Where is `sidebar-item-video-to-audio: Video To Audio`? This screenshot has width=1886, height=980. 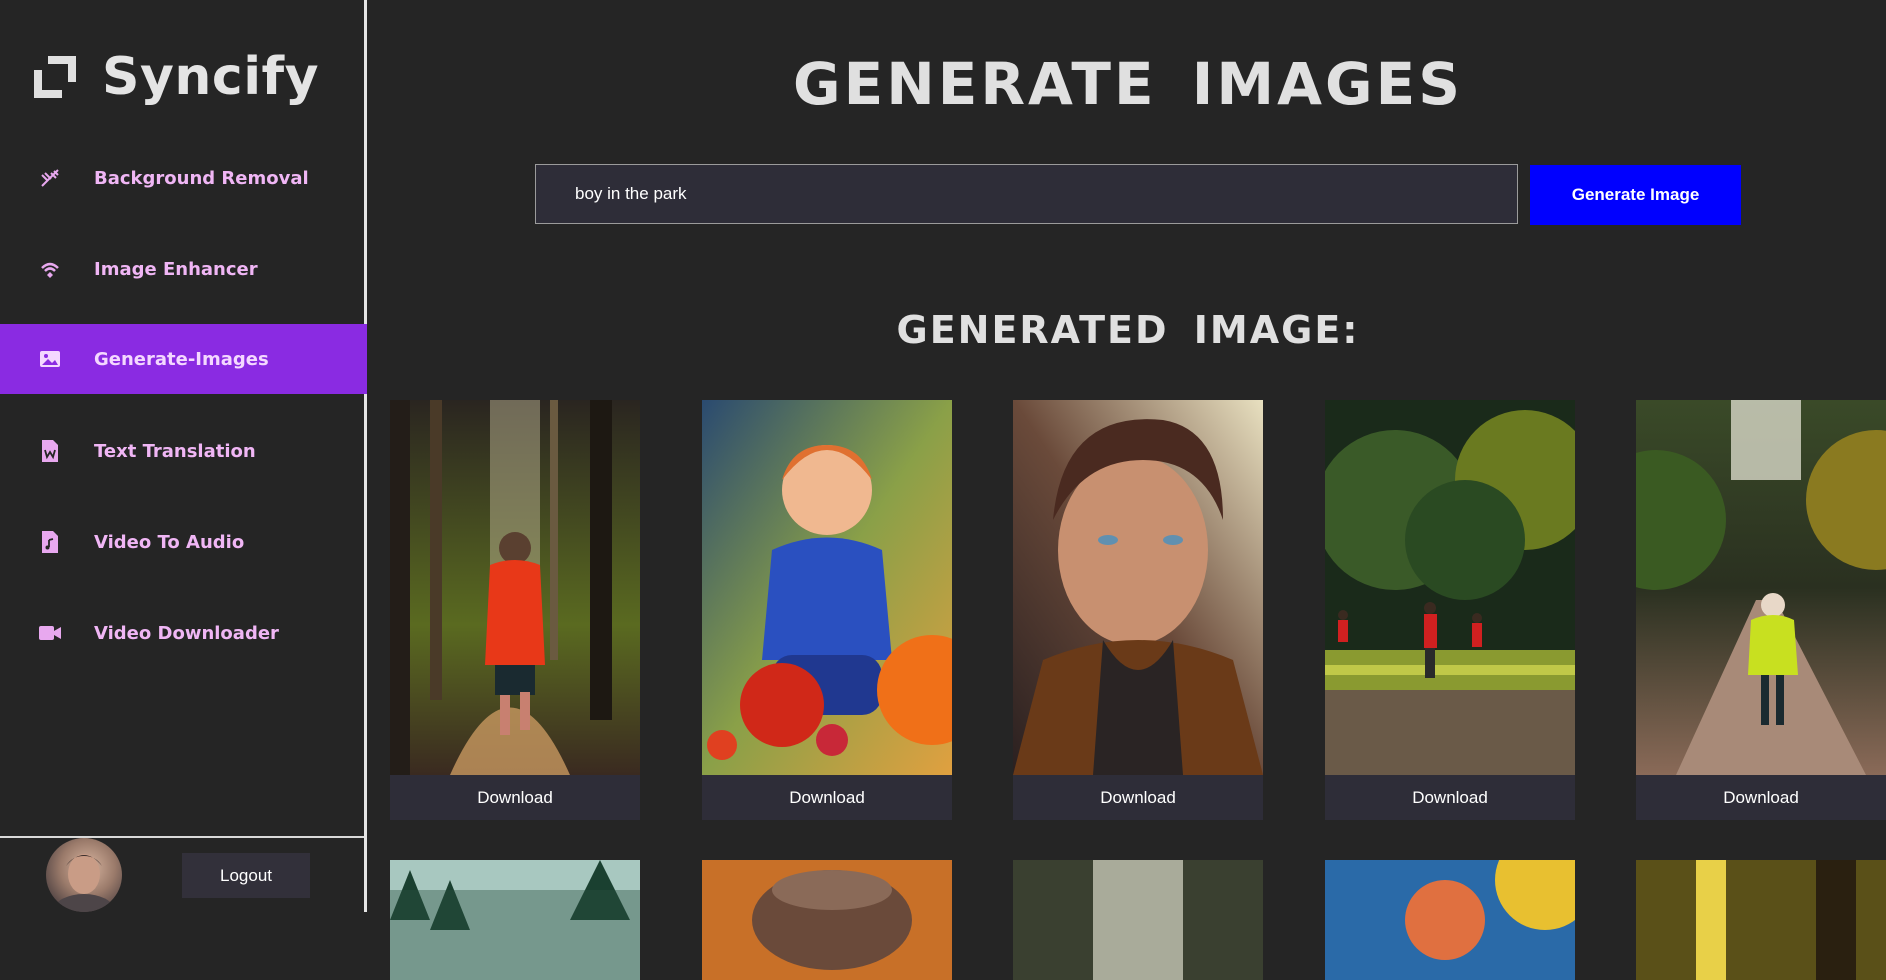
sidebar-item-video-to-audio: Video To Audio is located at coordinates (183, 542).